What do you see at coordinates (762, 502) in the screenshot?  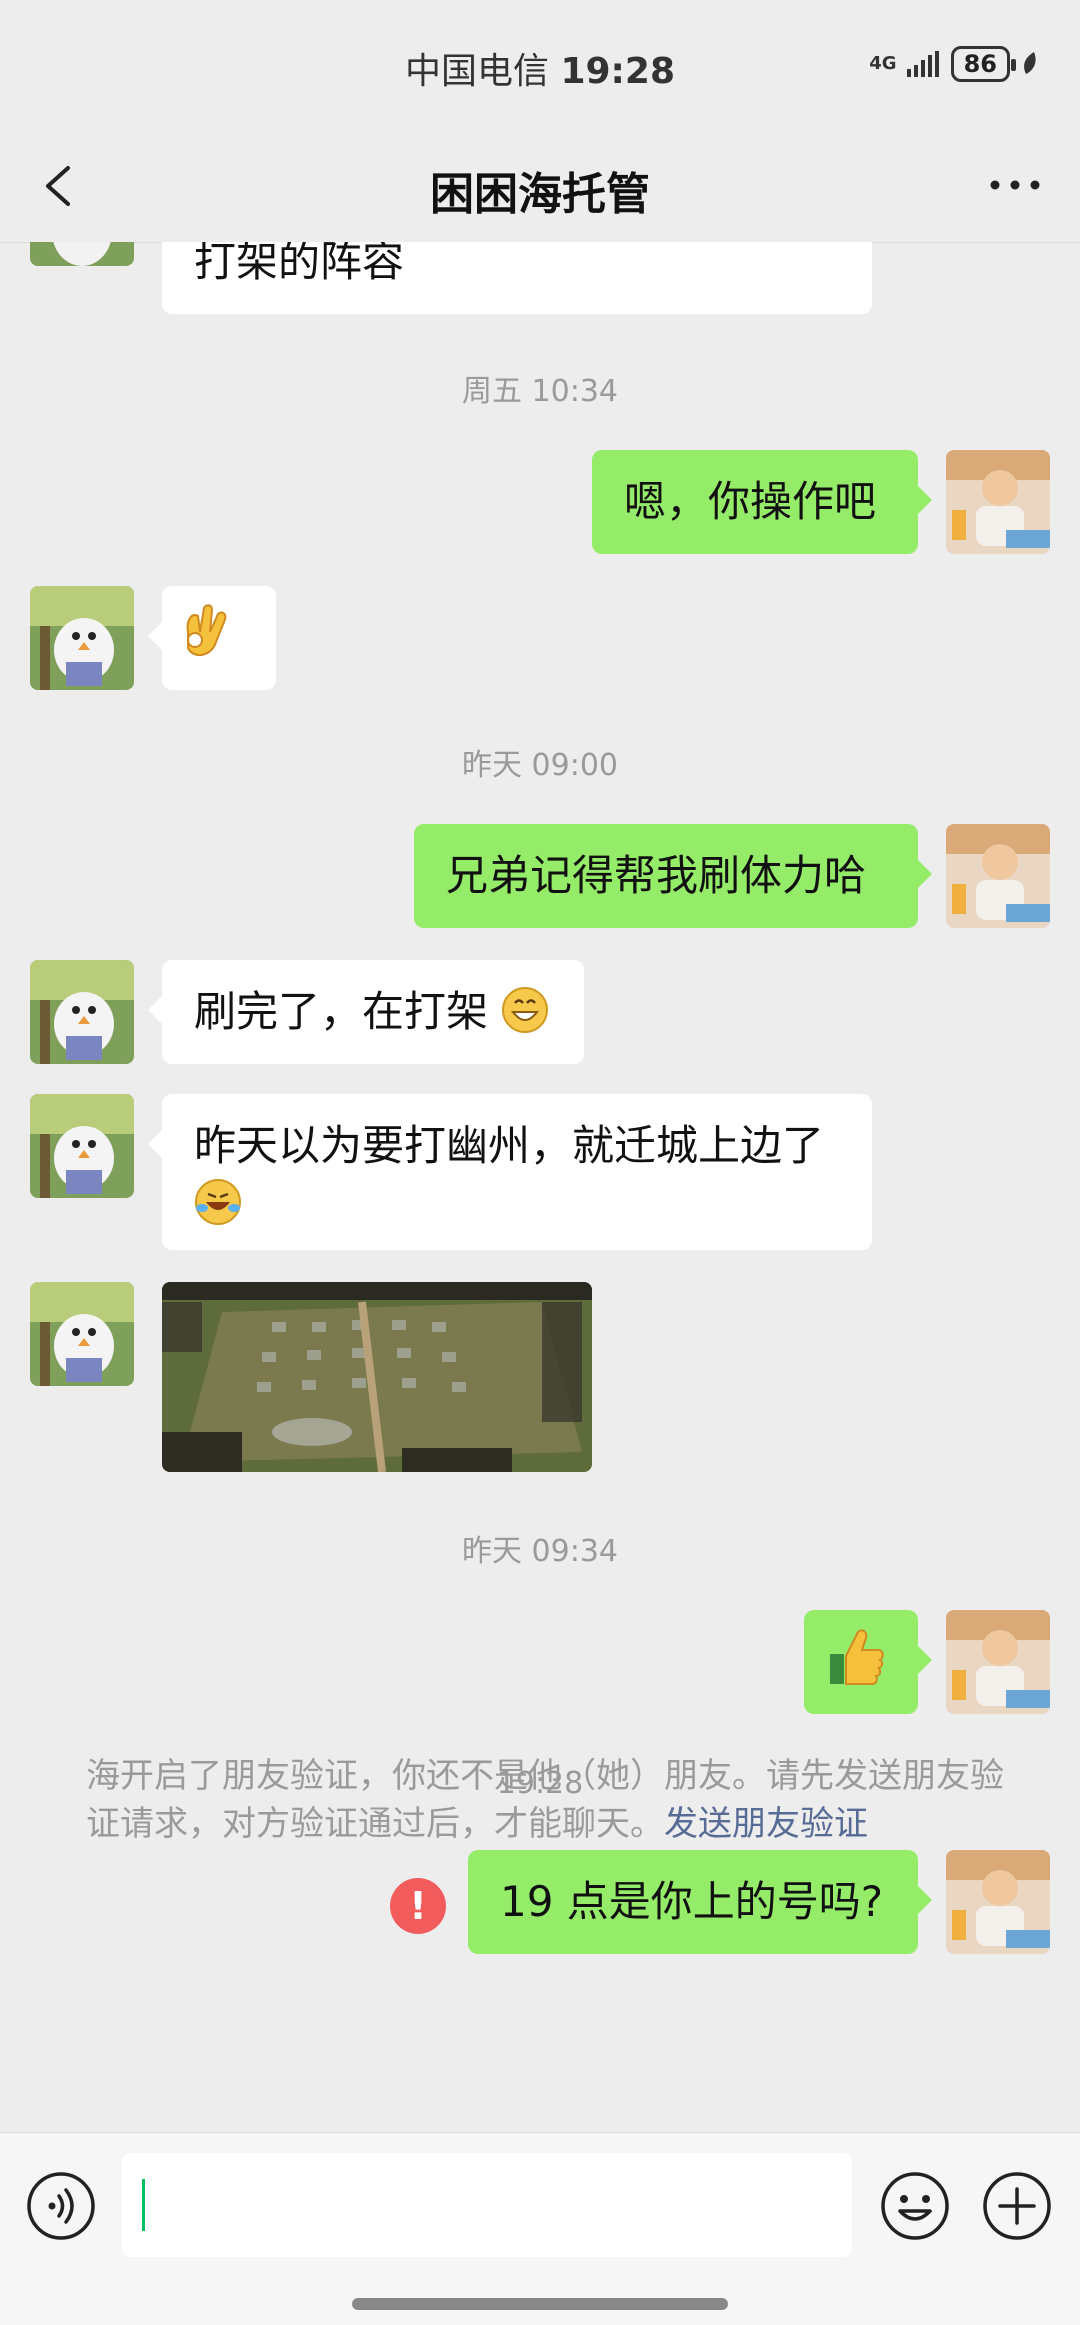 I see `message-bubble: 嗯，你操作吧` at bounding box center [762, 502].